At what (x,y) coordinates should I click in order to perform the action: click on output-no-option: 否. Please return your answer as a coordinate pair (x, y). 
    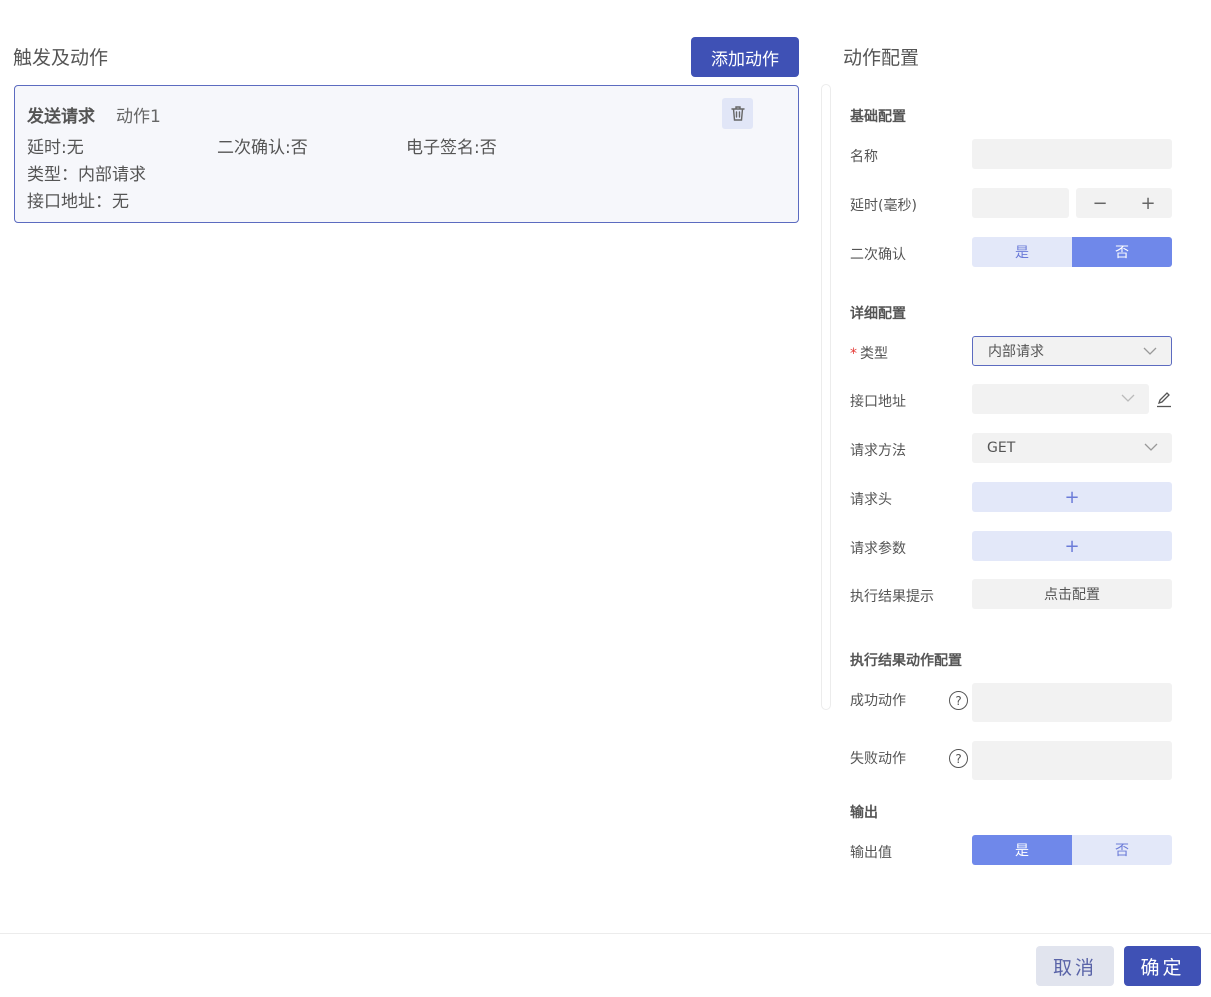
    Looking at the image, I should click on (1122, 850).